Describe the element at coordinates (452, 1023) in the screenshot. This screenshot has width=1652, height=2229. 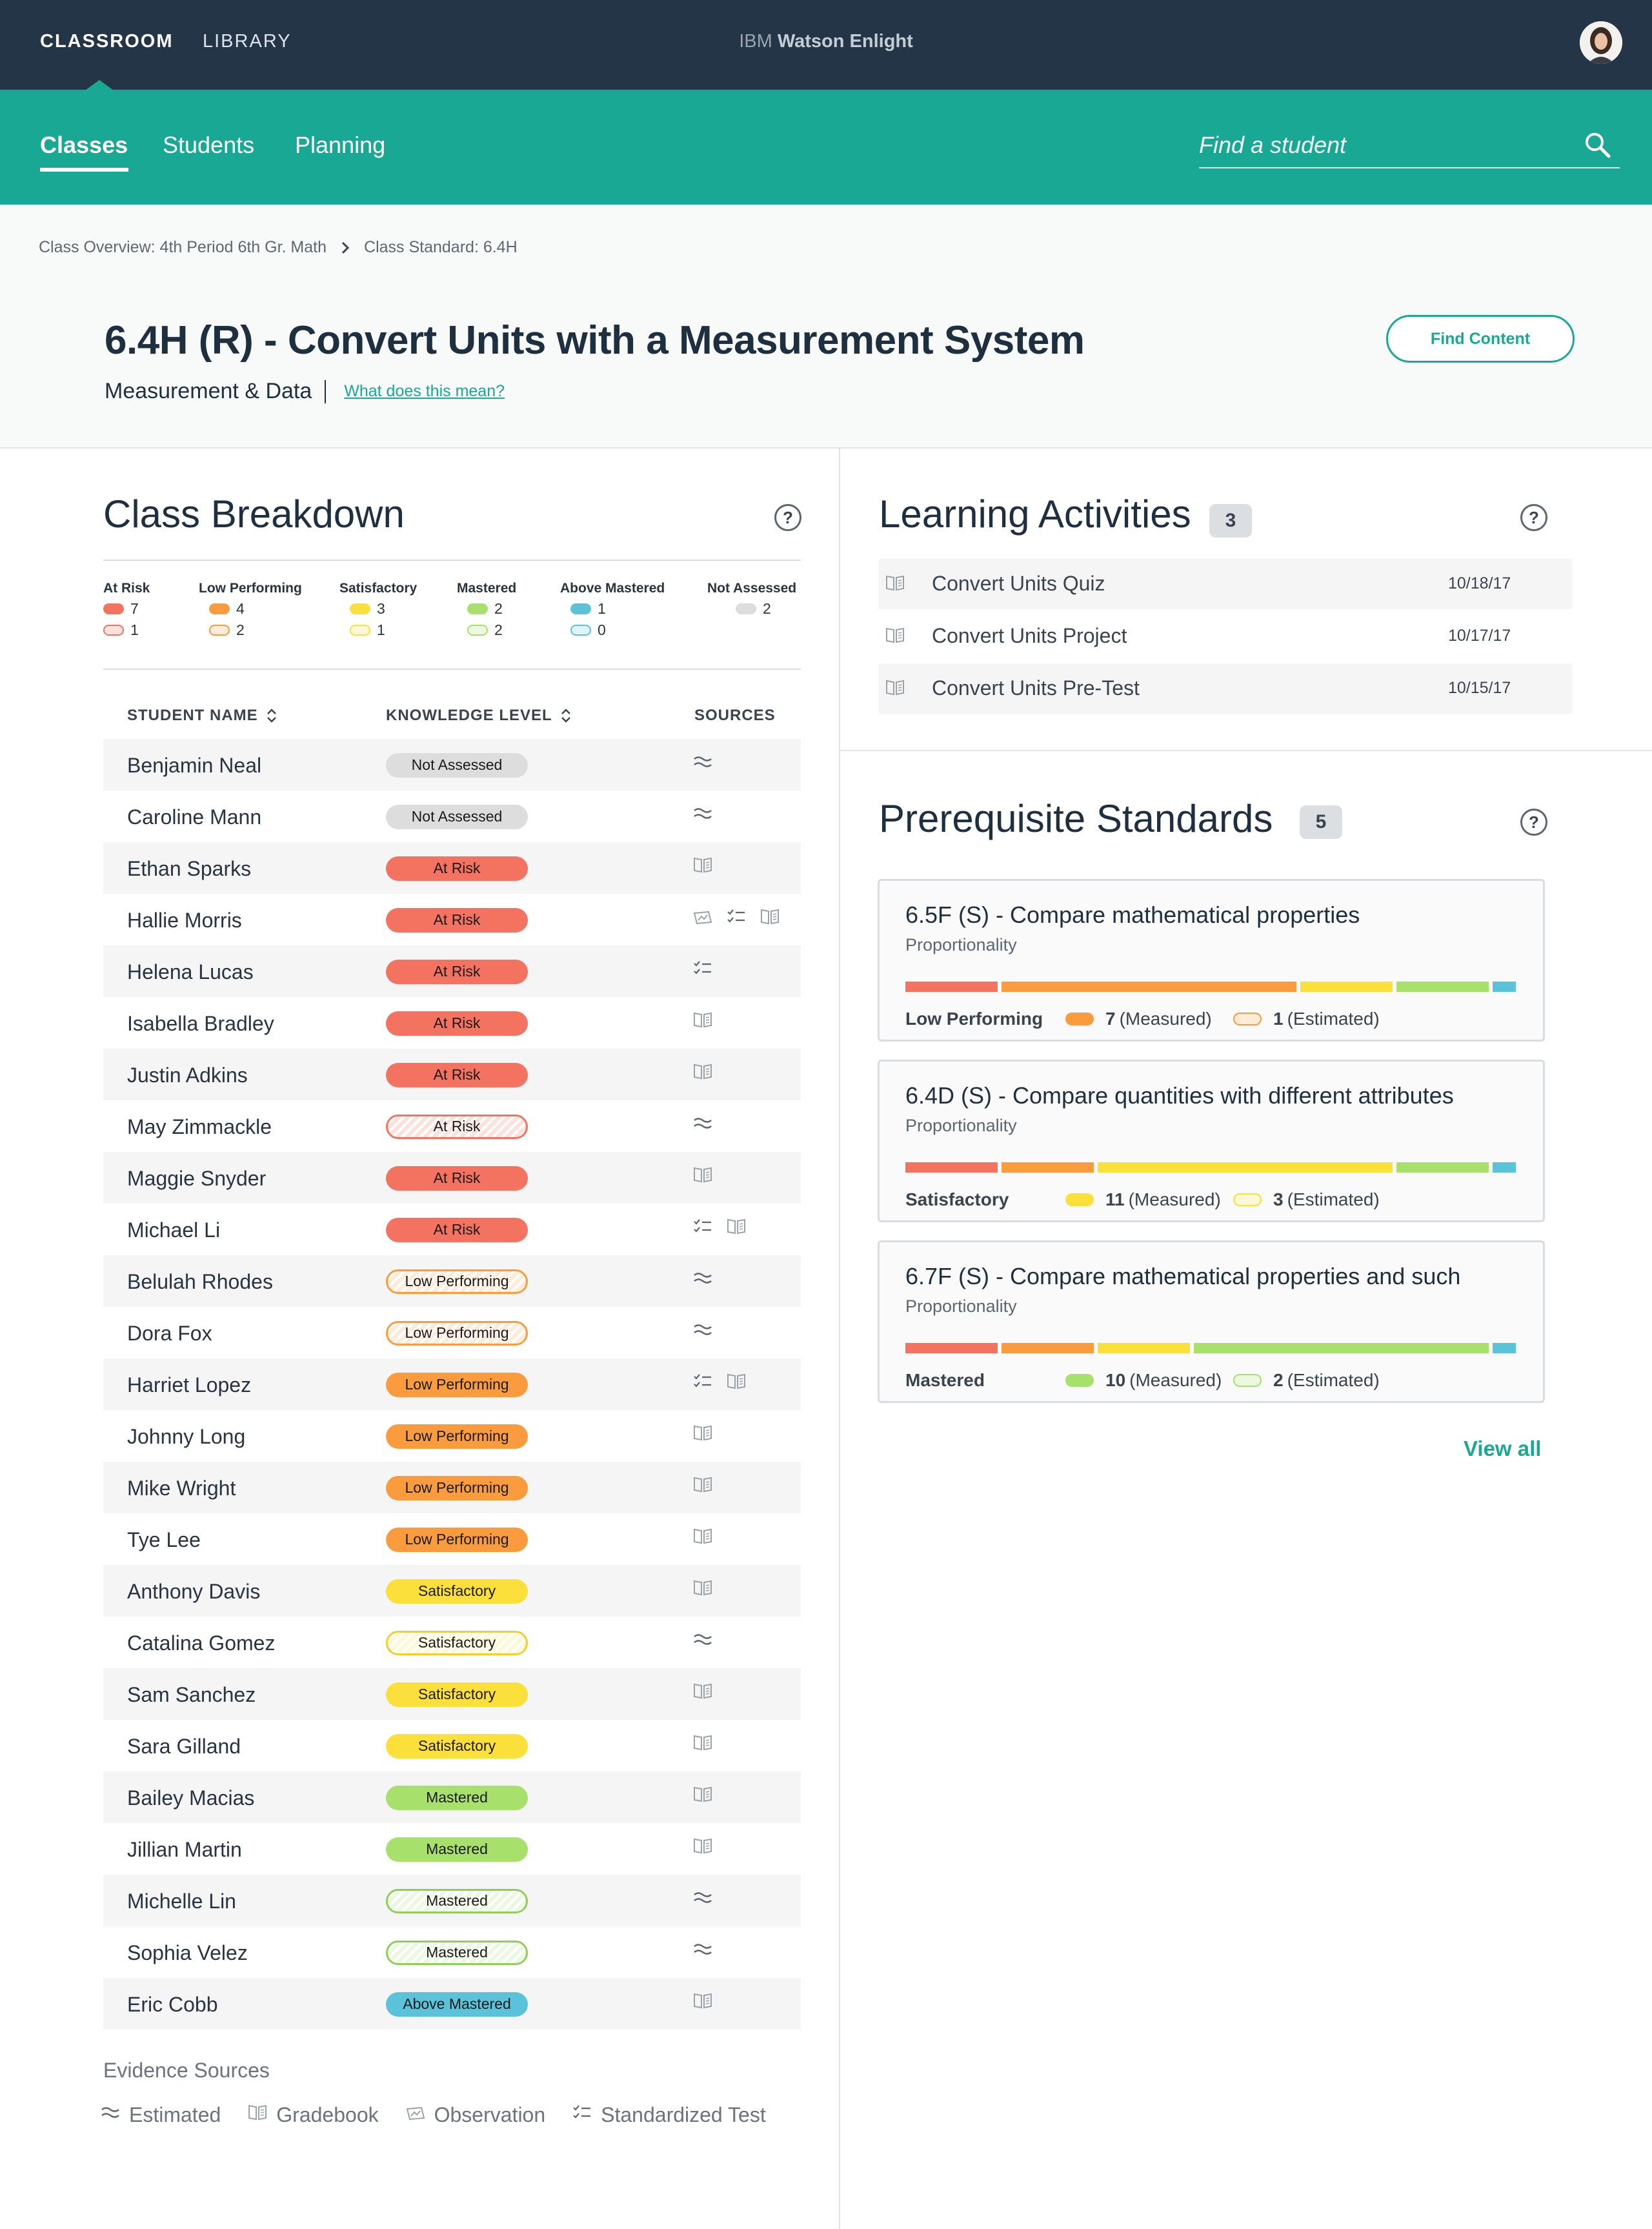
I see `table-row: Isabella Bradley At Risk` at that location.